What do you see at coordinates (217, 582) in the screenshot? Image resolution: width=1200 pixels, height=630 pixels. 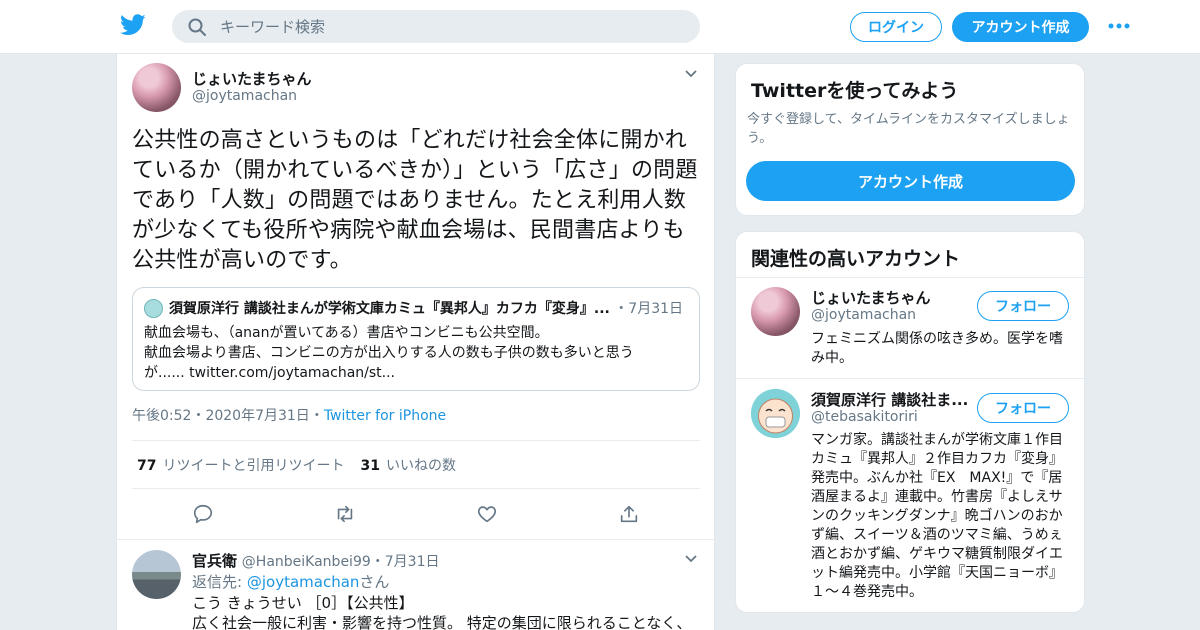 I see `reply-to-label: 返信先:` at bounding box center [217, 582].